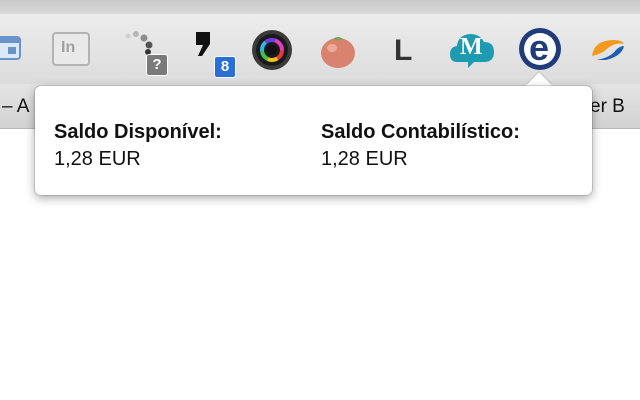 The image size is (640, 400). I want to click on count-badge: 8, so click(225, 67).